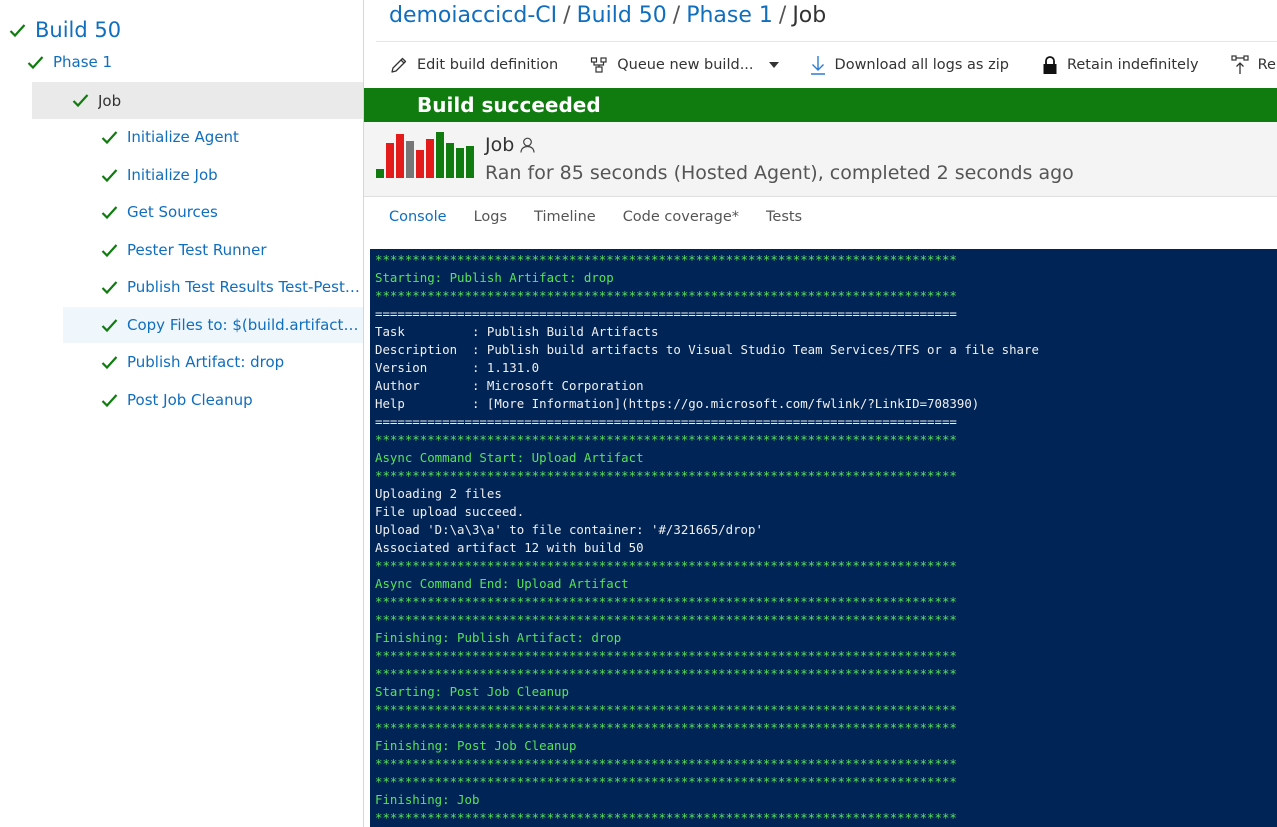 The height and width of the screenshot is (827, 1277). Describe the element at coordinates (1050, 65) in the screenshot. I see `lock-icon` at that location.